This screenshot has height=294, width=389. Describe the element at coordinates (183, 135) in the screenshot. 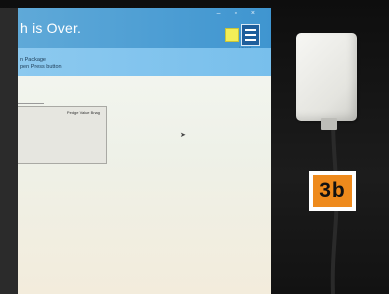

I see `mouse-cursor-icon: ➤` at that location.